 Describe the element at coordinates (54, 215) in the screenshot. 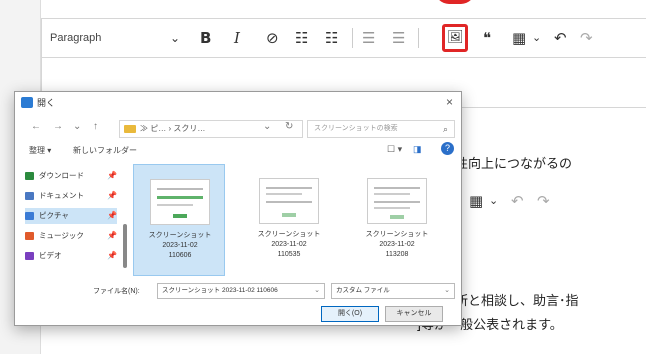

I see `sidebar-item-label: ピクチャ` at that location.